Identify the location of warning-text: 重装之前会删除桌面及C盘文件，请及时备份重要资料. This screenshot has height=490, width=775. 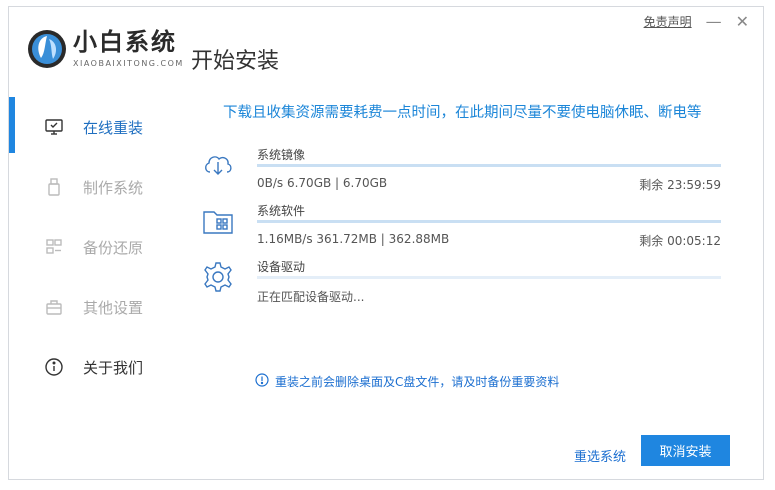
(417, 382).